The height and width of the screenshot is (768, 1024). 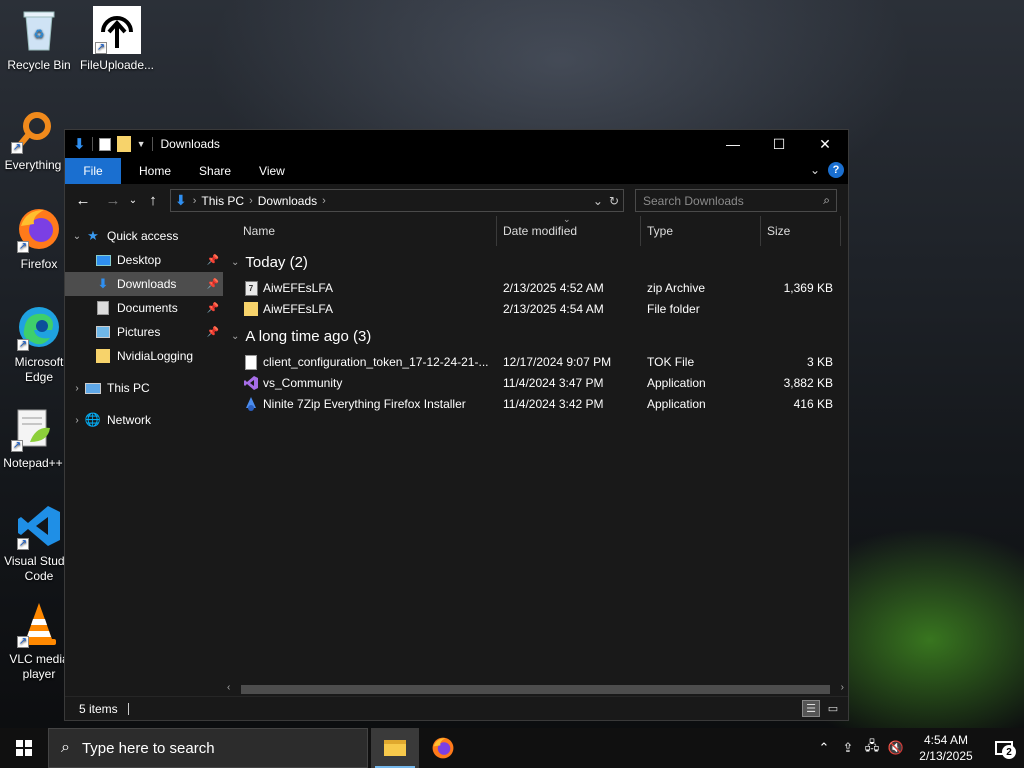 I want to click on tab-share: Share, so click(x=215, y=171).